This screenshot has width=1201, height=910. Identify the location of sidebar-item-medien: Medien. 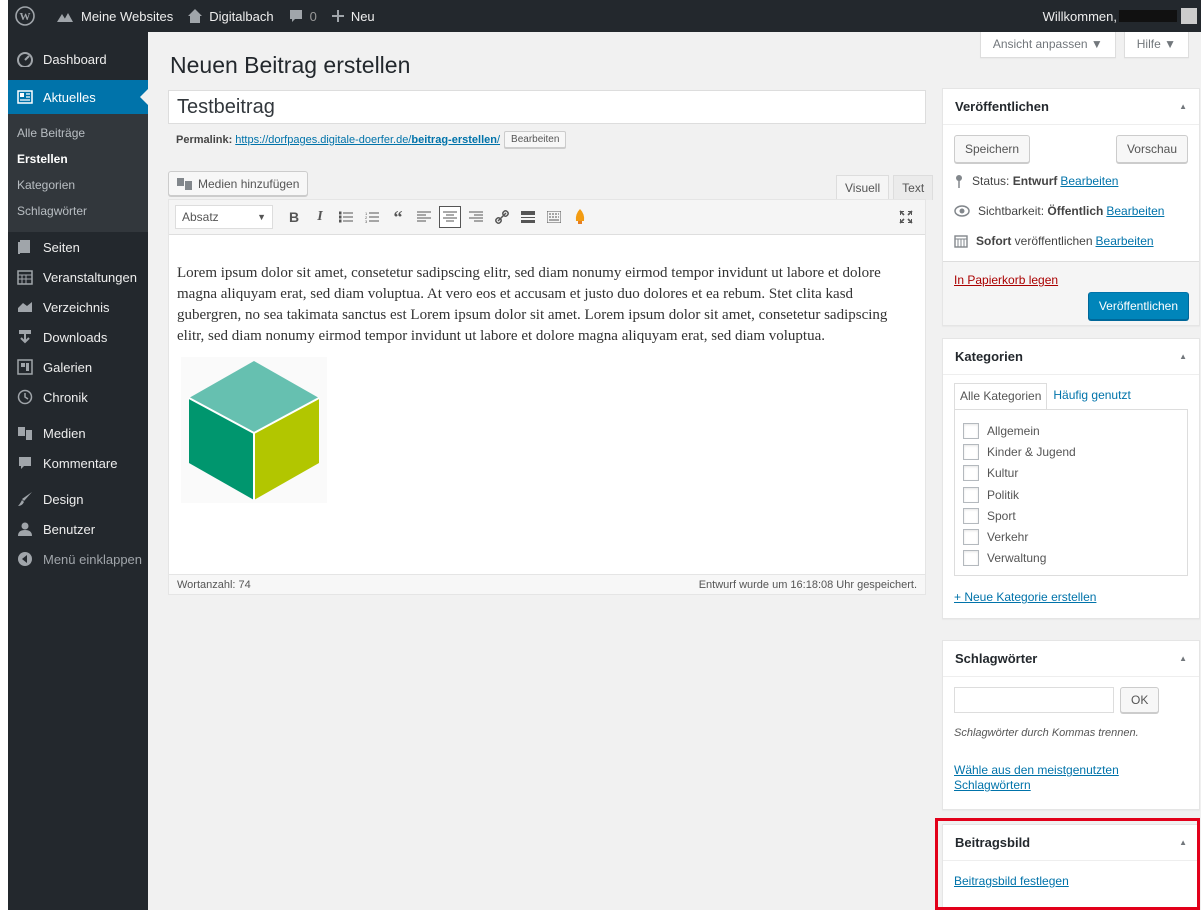
(78, 433).